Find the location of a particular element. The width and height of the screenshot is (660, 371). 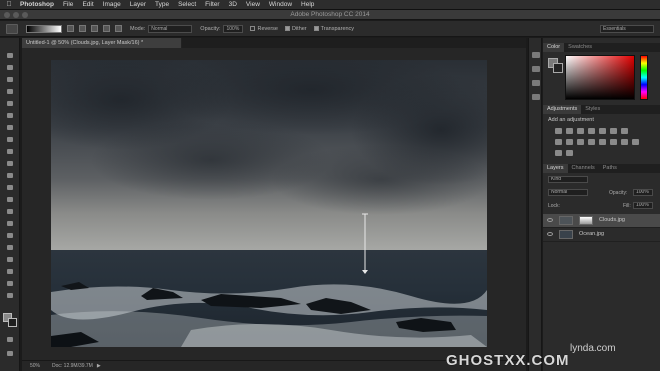

layer-opacity-field: 100% is located at coordinates (643, 192).